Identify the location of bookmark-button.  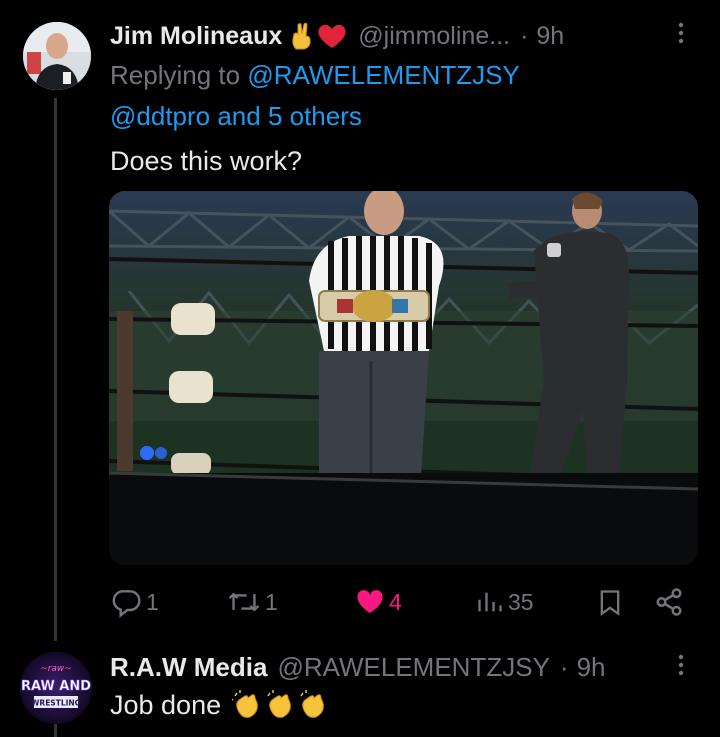
(610, 602).